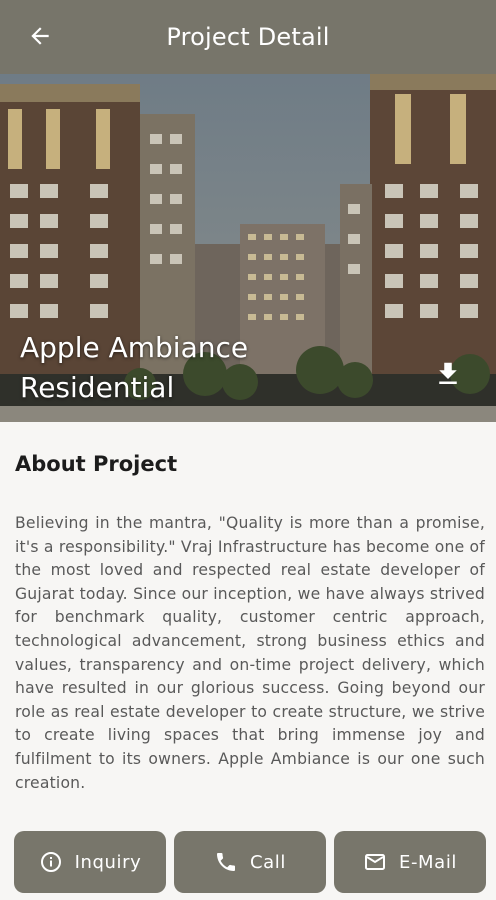 This screenshot has height=900, width=496. What do you see at coordinates (97, 387) in the screenshot?
I see `project-title-line-2: Residential` at bounding box center [97, 387].